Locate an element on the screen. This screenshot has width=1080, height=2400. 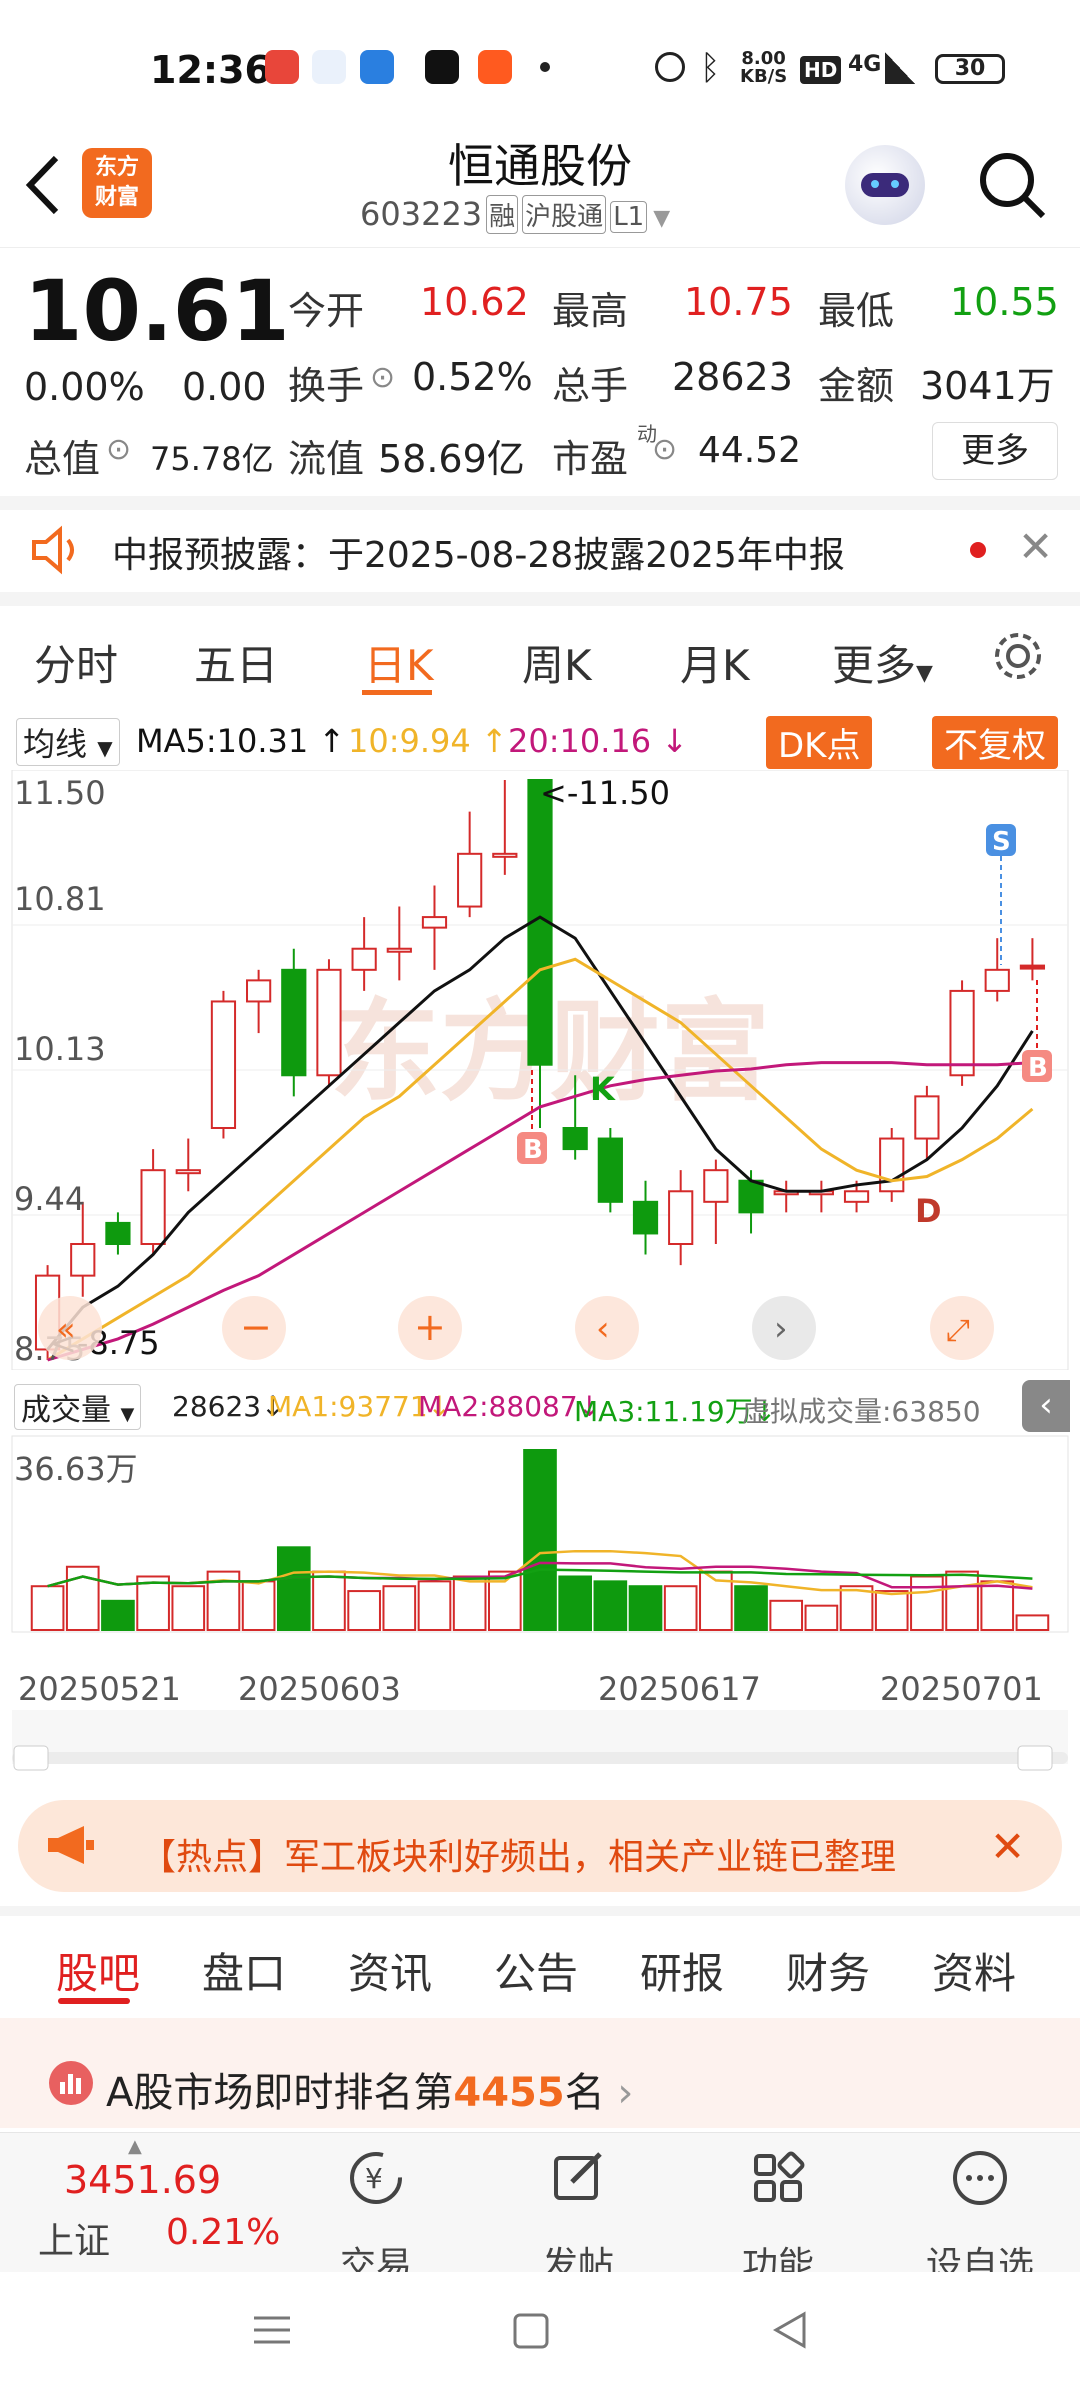
more-circle-icon is located at coordinates (980, 2178).